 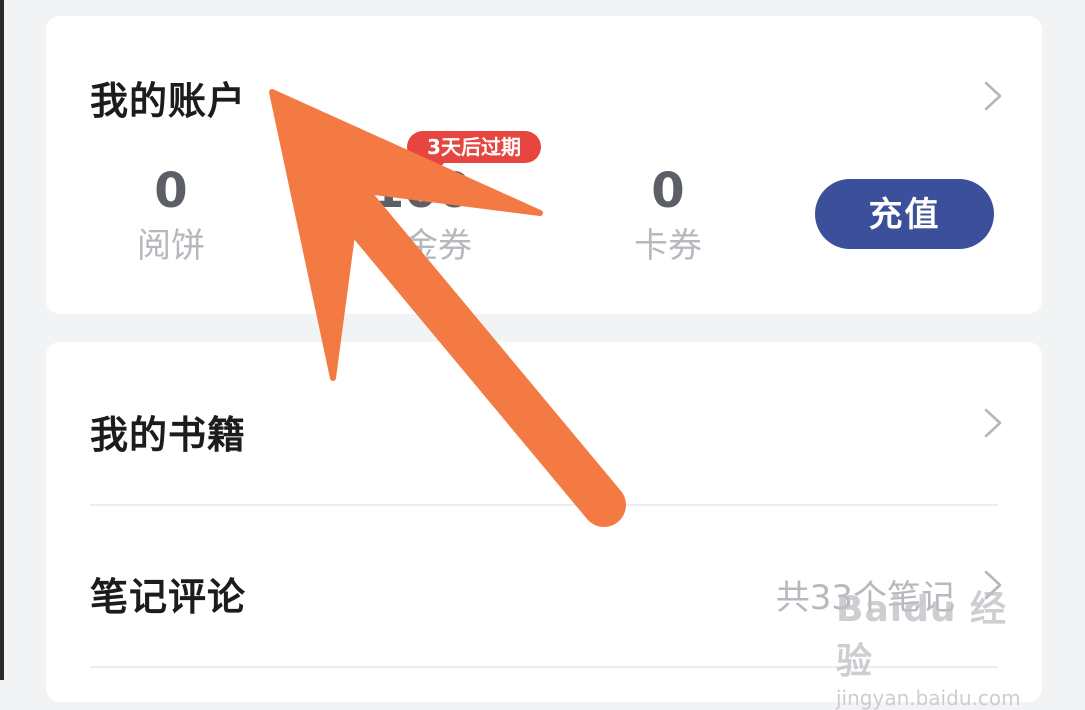 What do you see at coordinates (171, 246) in the screenshot?
I see `stat-label: 阅饼` at bounding box center [171, 246].